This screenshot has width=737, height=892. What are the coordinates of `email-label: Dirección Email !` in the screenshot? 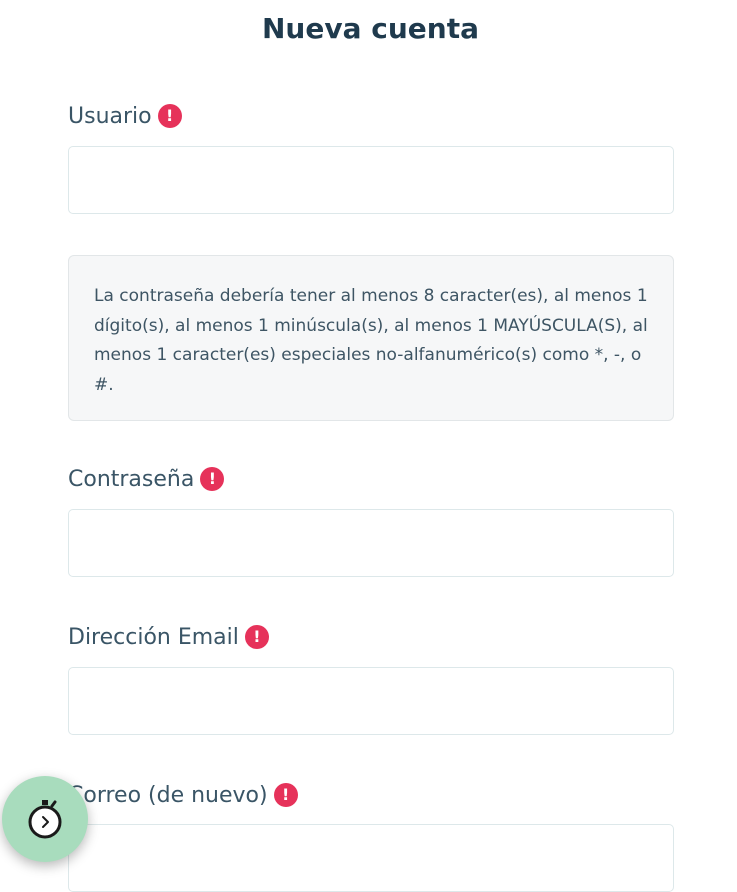 It's located at (168, 637).